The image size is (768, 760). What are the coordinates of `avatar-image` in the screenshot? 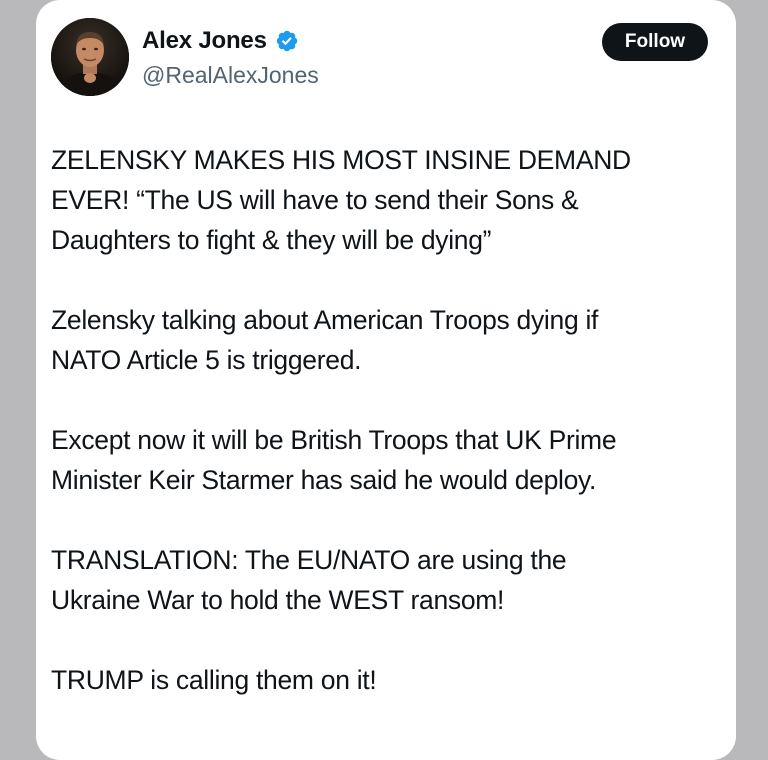 It's located at (90, 57).